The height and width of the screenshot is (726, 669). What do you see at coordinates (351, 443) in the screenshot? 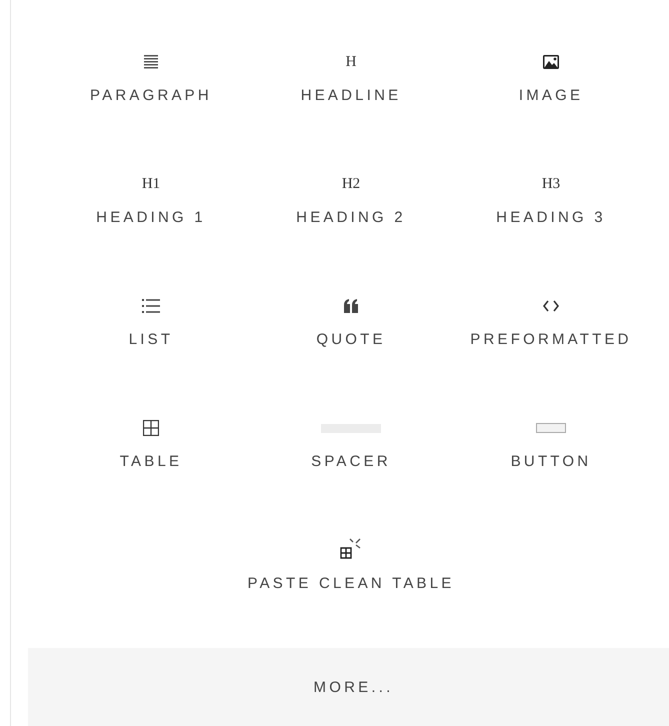
I see `block-option: SPACER` at bounding box center [351, 443].